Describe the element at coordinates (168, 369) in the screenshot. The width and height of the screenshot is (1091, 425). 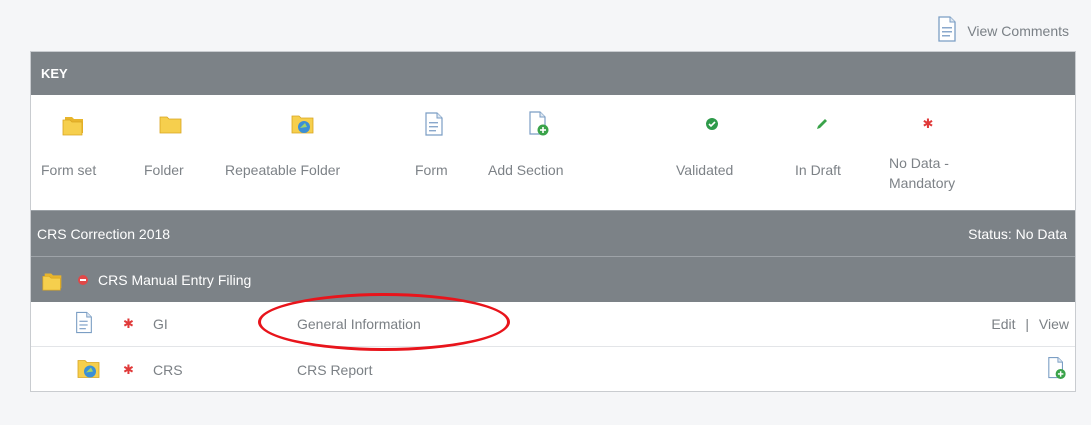
I see `row-code: CRS` at that location.